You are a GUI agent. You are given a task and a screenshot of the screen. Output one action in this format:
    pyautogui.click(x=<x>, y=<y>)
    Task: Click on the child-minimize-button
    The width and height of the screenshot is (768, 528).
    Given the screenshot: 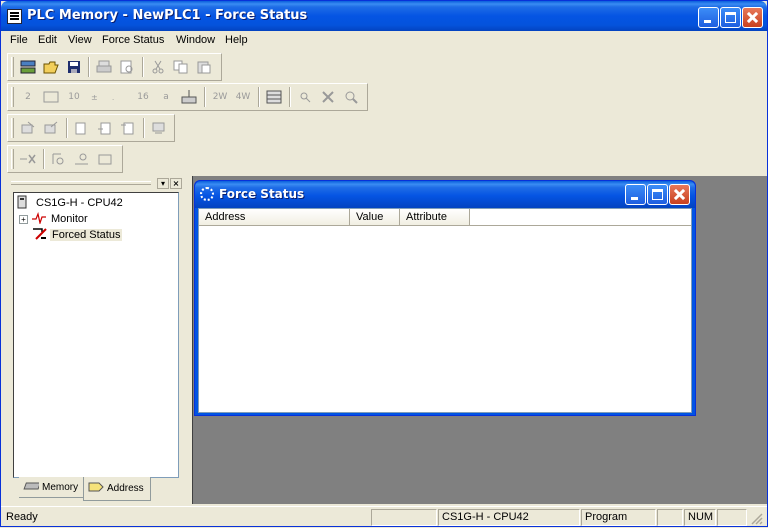 What is the action you would take?
    pyautogui.click(x=635, y=194)
    